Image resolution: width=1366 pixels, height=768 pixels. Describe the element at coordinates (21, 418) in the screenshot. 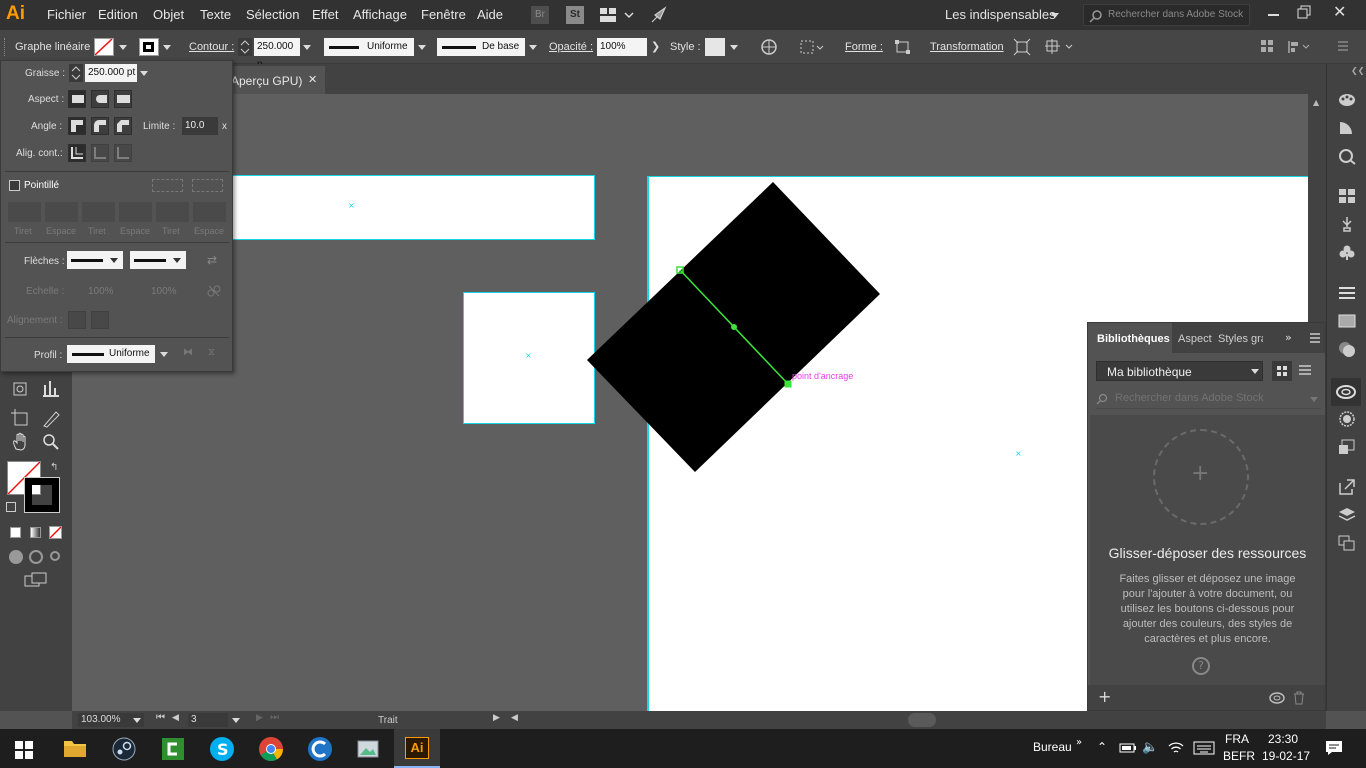

I see `artboard-tool-icon` at that location.